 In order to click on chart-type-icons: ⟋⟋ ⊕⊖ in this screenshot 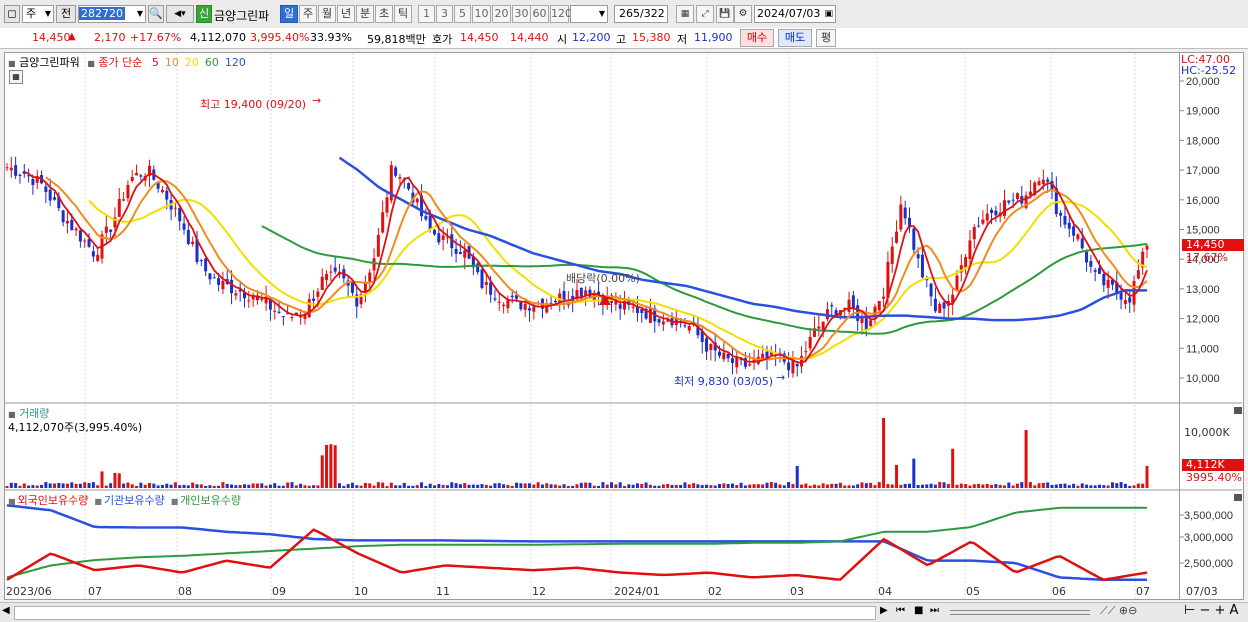, I will do `click(1118, 611)`.